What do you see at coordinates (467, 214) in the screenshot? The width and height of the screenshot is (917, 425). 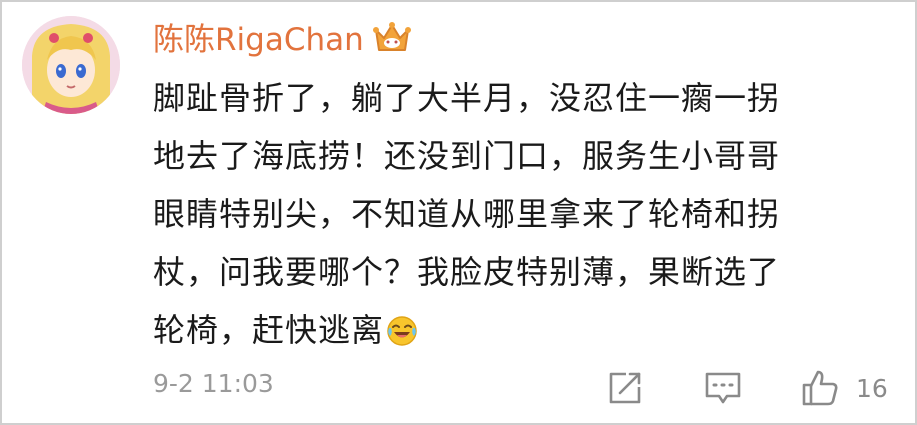 I see `comment-line: 眼睛特别尖，不知道从哪里拿来了轮椅和拐` at bounding box center [467, 214].